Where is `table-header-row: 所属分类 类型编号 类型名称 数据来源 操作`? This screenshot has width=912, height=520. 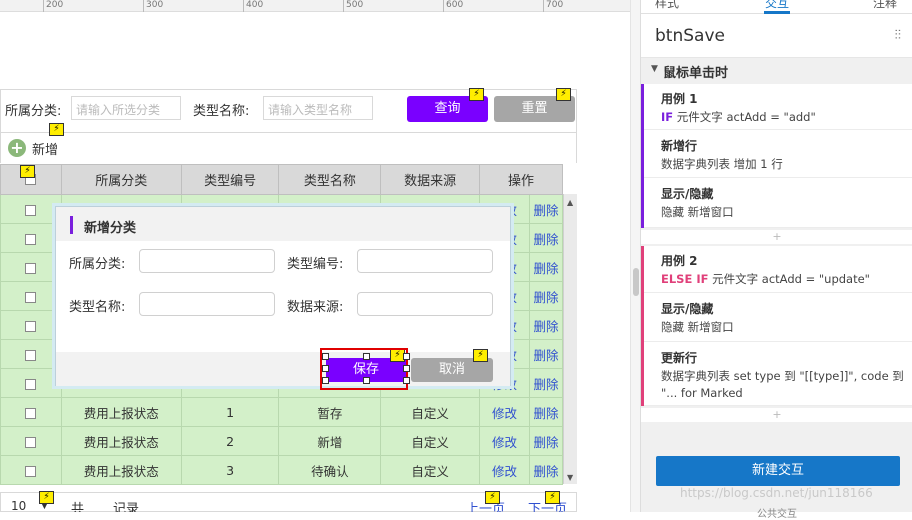 table-header-row: 所属分类 类型编号 类型名称 数据来源 操作 is located at coordinates (281, 179).